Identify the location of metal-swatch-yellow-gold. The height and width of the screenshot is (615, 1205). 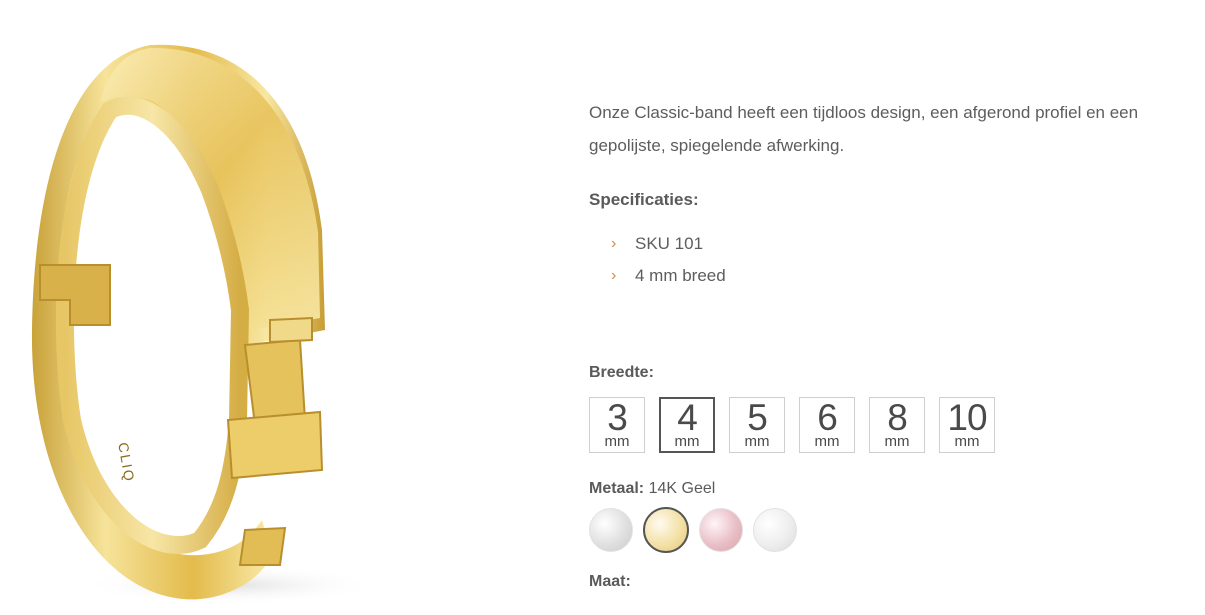
(666, 530).